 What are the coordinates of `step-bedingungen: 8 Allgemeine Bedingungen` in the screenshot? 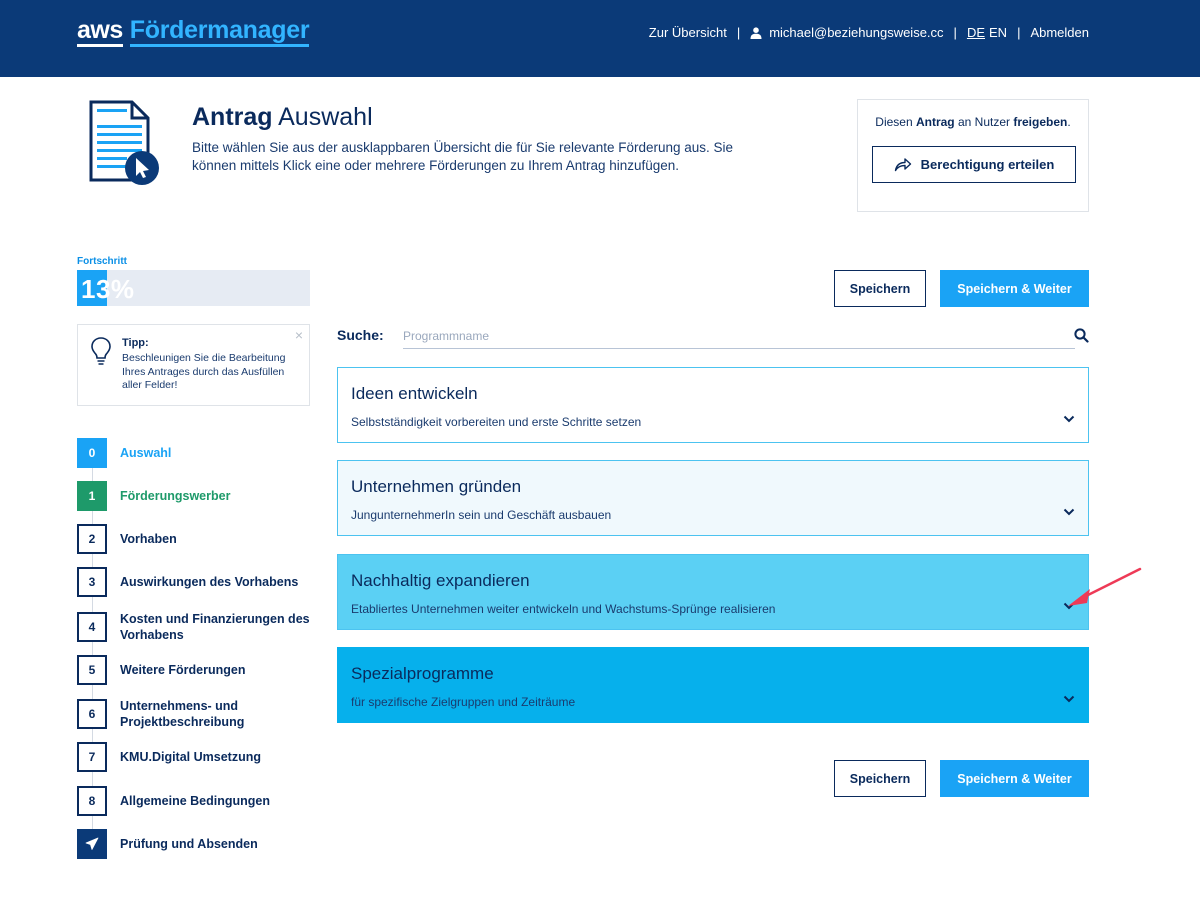 It's located at (193, 801).